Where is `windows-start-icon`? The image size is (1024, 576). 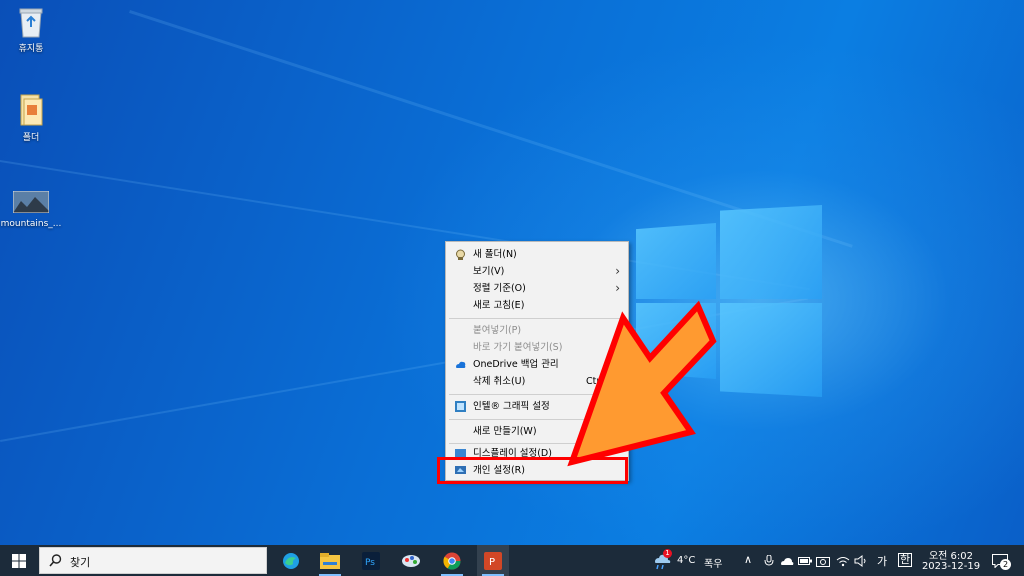
windows-start-icon is located at coordinates (19, 561).